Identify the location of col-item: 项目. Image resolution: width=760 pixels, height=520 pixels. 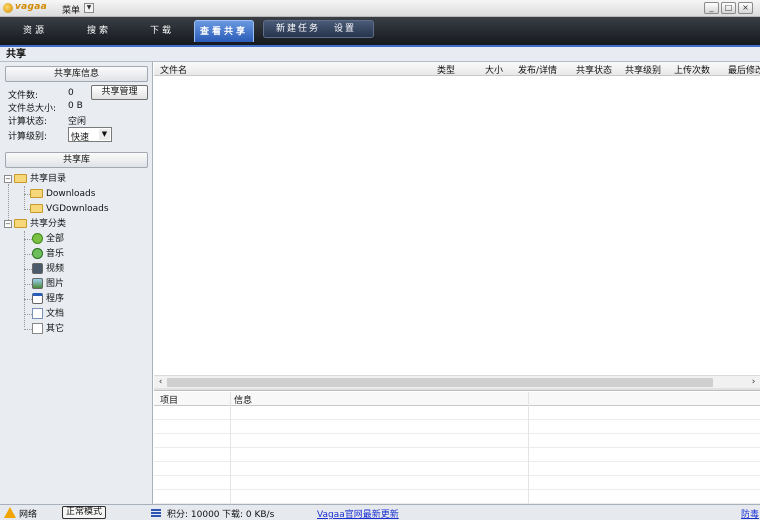
(169, 399).